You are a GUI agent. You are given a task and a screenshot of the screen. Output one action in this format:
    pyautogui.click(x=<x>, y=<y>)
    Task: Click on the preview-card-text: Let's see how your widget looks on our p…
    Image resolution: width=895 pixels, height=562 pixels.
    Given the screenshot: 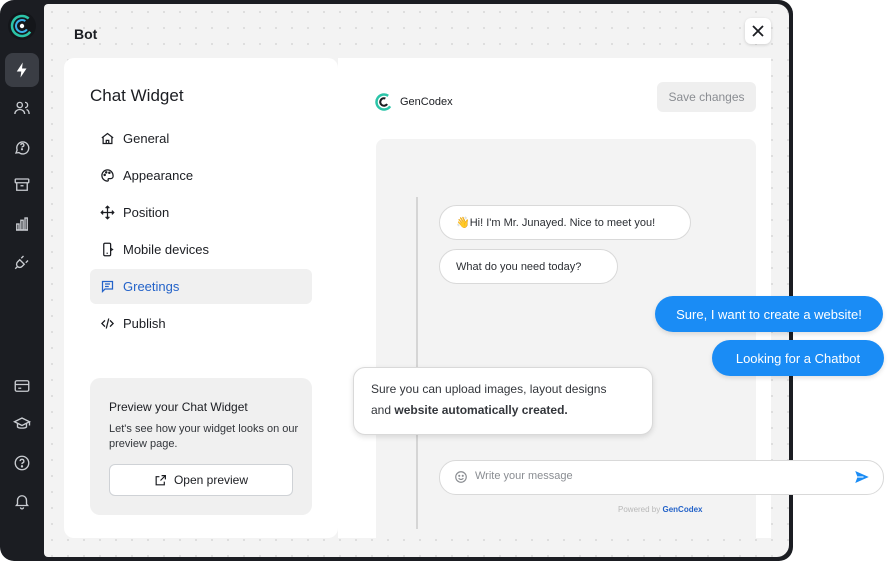 What is the action you would take?
    pyautogui.click(x=204, y=436)
    